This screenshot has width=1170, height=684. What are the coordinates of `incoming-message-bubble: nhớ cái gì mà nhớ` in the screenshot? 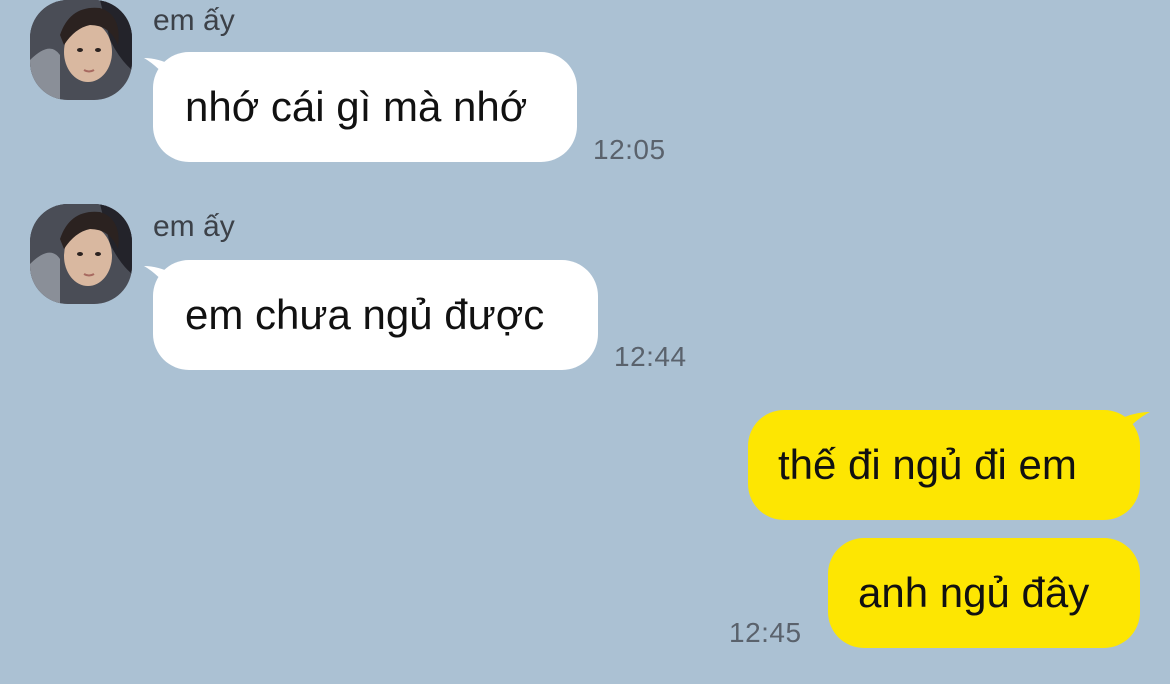 It's located at (365, 107).